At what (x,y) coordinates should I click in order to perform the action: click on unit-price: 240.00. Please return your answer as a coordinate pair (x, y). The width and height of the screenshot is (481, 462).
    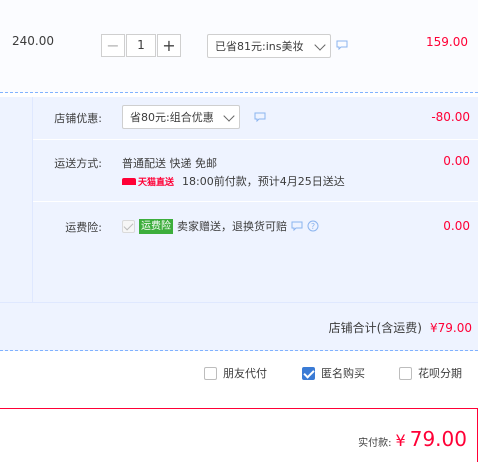
    Looking at the image, I should click on (33, 41).